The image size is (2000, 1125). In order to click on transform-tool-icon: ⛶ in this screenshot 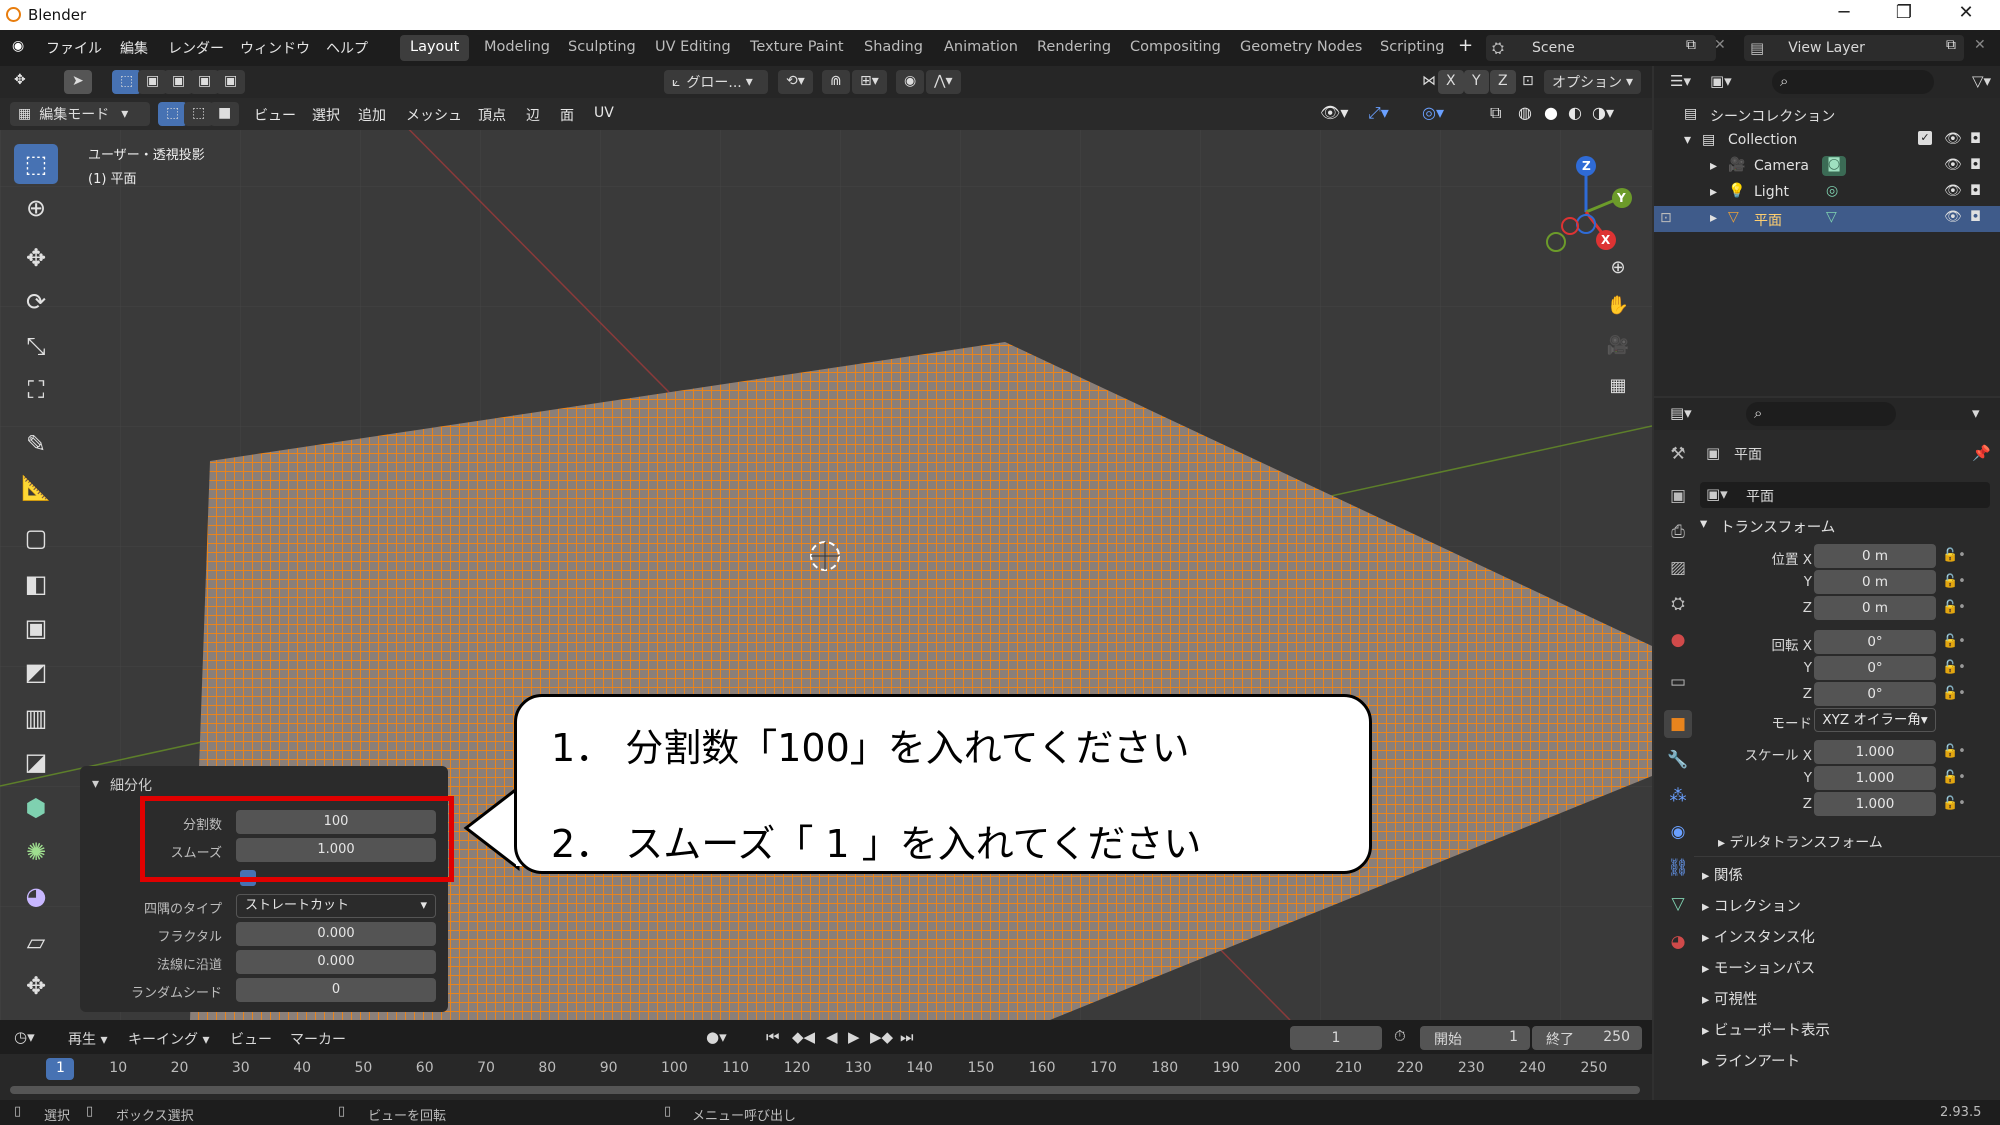, I will do `click(36, 390)`.